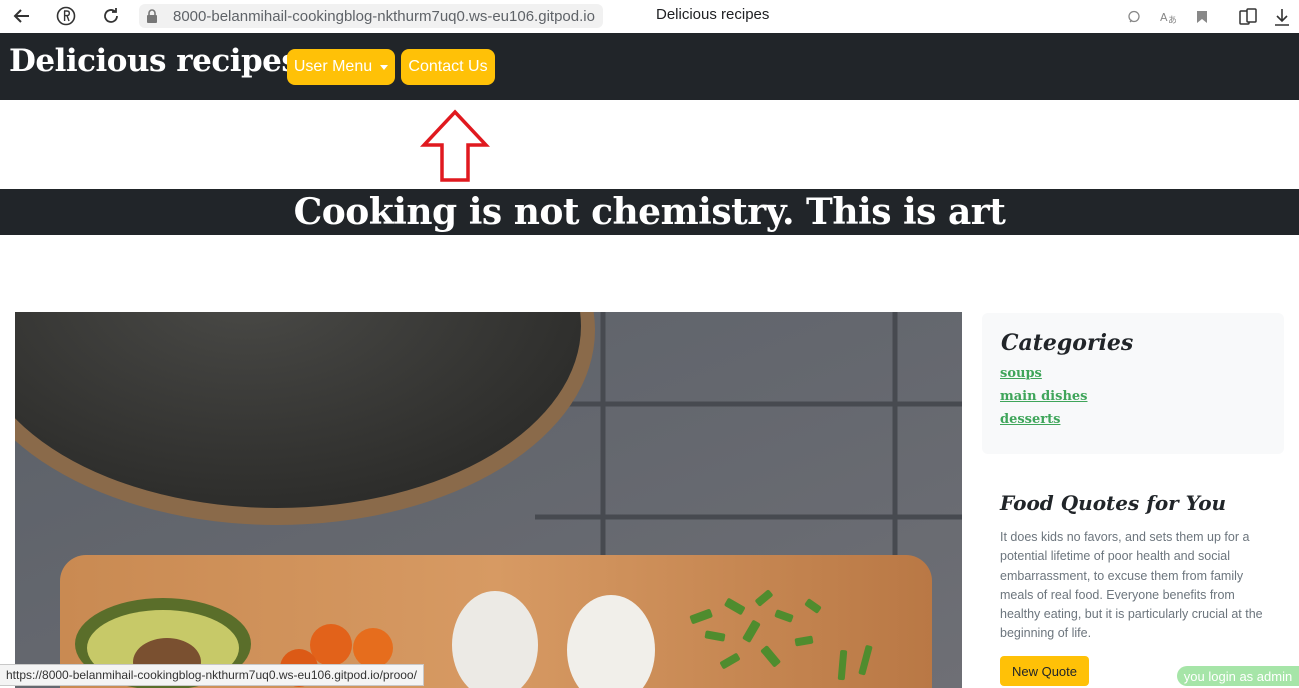 This screenshot has width=1299, height=688. What do you see at coordinates (154, 61) in the screenshot?
I see `site-brand: Delicious recipes` at bounding box center [154, 61].